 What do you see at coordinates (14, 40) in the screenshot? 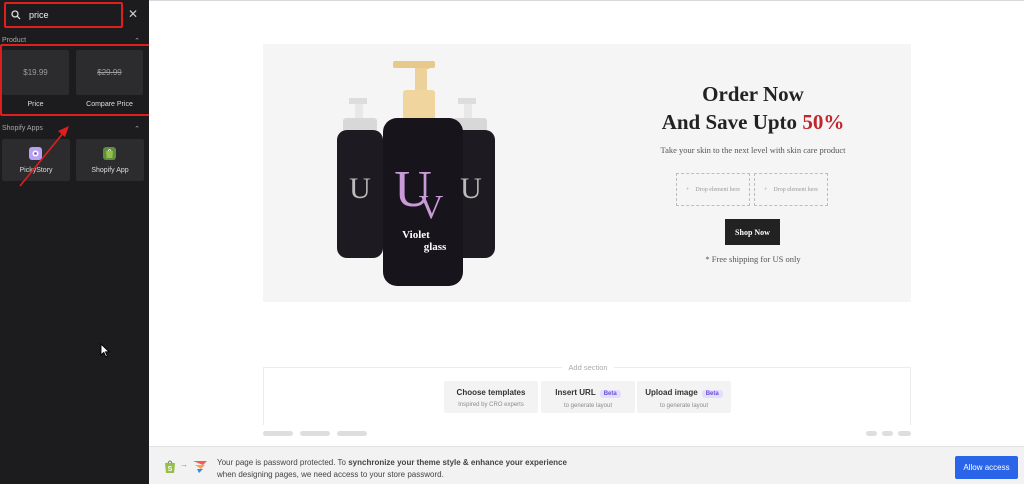
I see `group-title-product: Product` at bounding box center [14, 40].